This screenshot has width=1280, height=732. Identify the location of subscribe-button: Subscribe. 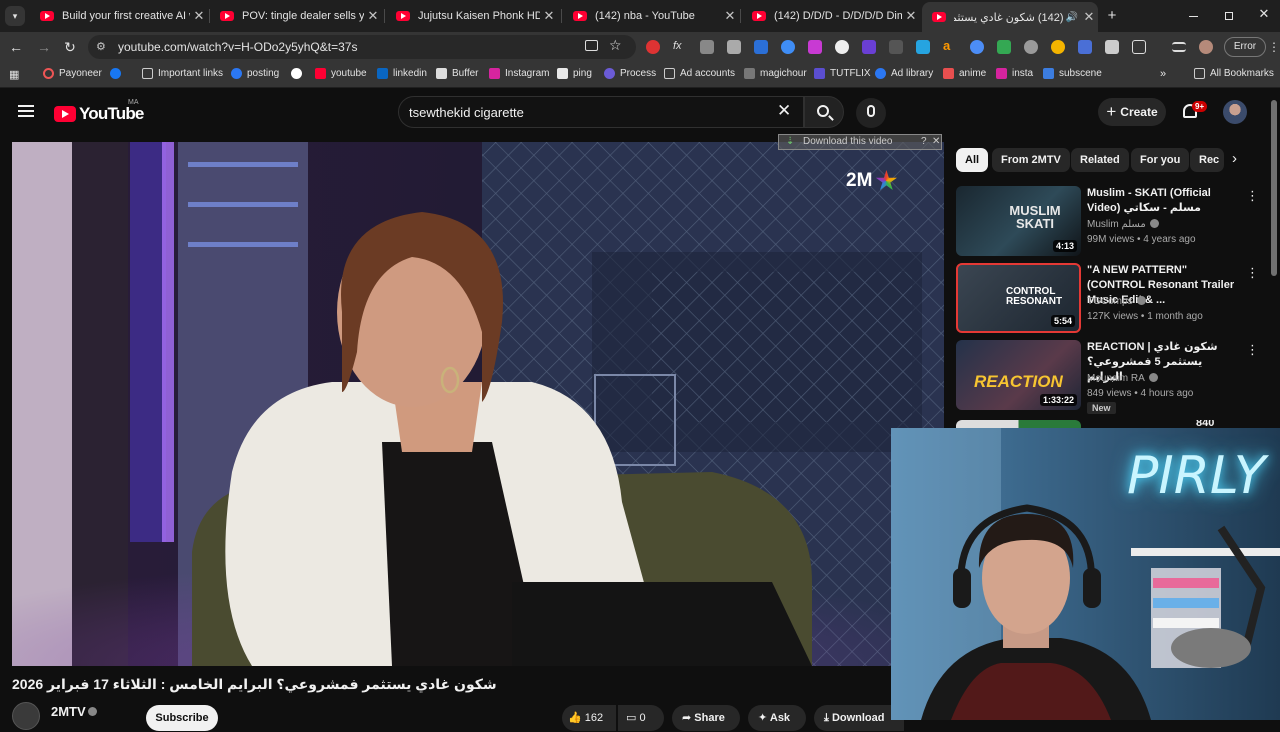
(182, 718).